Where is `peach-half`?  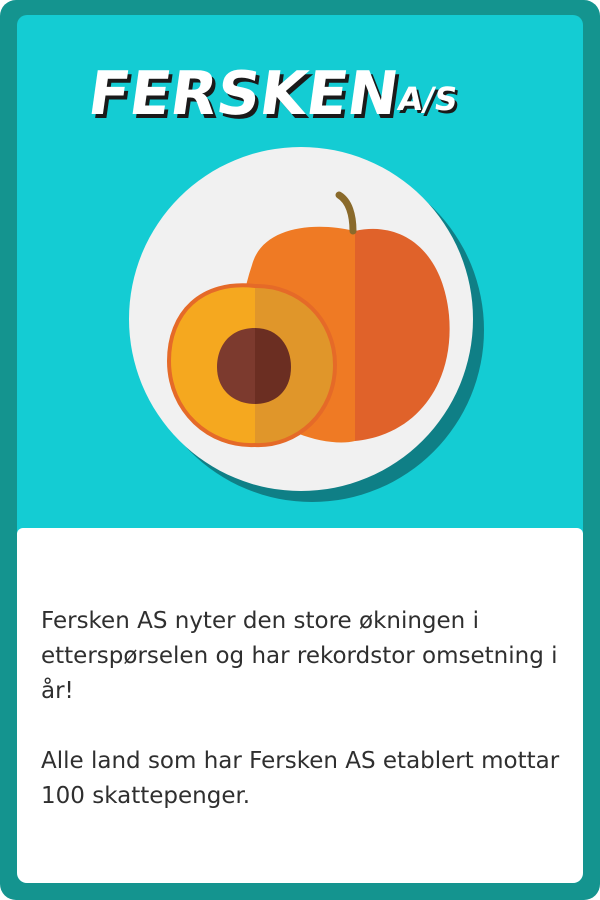 peach-half is located at coordinates (252, 365).